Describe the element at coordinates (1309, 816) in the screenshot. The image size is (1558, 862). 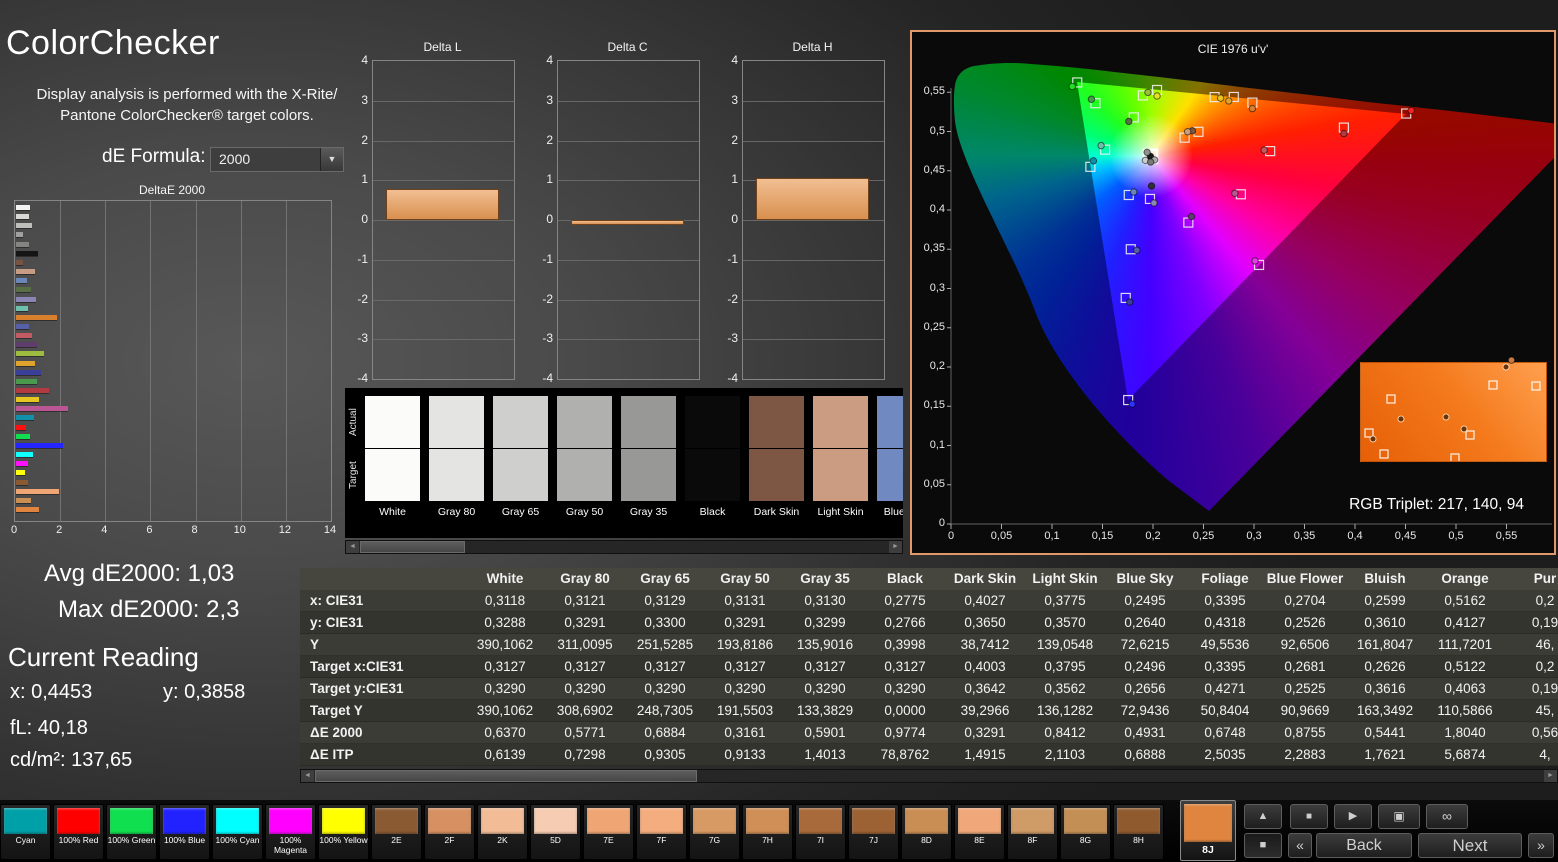
I see `stop-button: ■` at that location.